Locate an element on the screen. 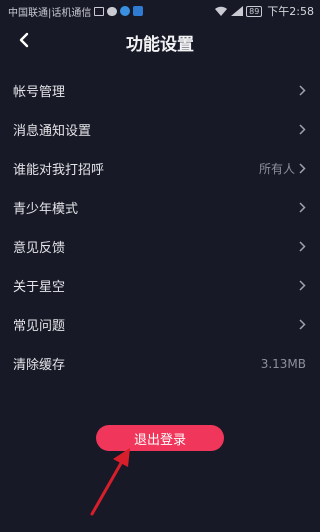 The width and height of the screenshot is (320, 532). nav-bar: 功能设置 is located at coordinates (160, 42).